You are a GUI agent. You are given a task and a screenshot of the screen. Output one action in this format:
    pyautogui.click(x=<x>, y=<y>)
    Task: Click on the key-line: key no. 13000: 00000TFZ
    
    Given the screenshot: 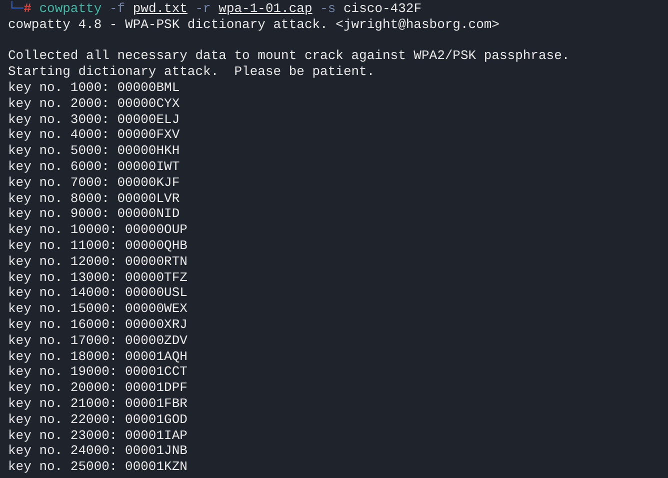 What is the action you would take?
    pyautogui.click(x=98, y=278)
    